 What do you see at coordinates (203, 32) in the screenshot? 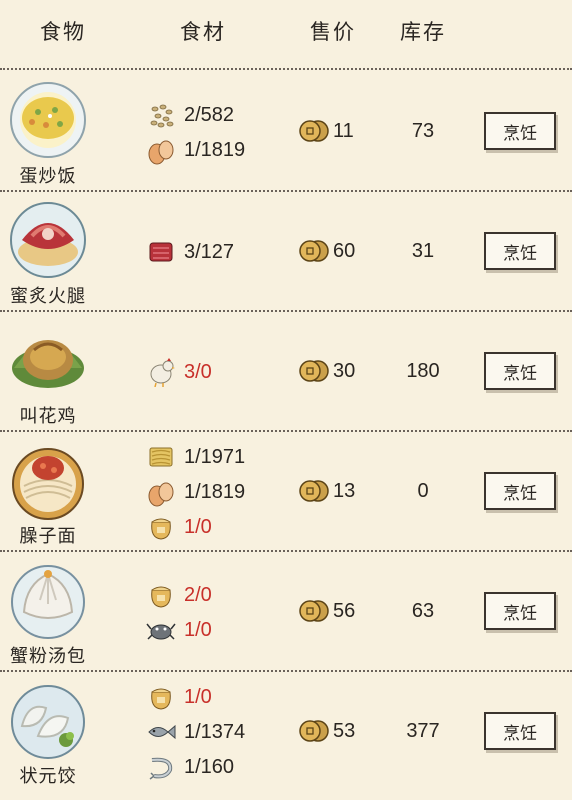
I see `header-ingredients: 食材` at bounding box center [203, 32].